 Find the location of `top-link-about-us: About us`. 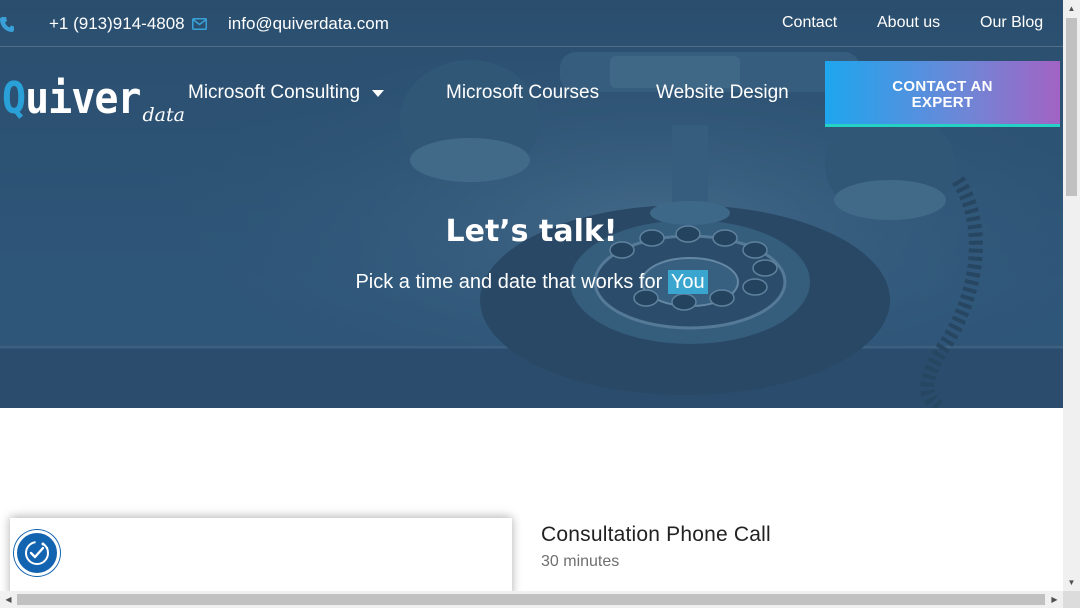

top-link-about-us: About us is located at coordinates (908, 23).